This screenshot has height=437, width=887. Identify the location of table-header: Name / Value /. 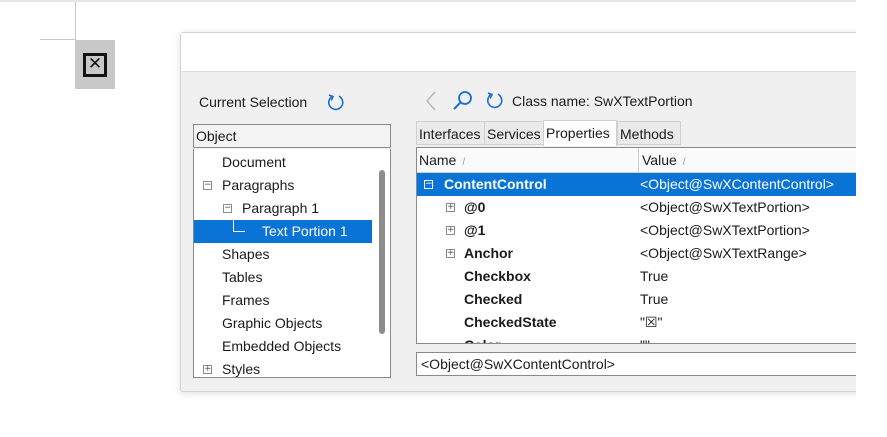
(652, 160).